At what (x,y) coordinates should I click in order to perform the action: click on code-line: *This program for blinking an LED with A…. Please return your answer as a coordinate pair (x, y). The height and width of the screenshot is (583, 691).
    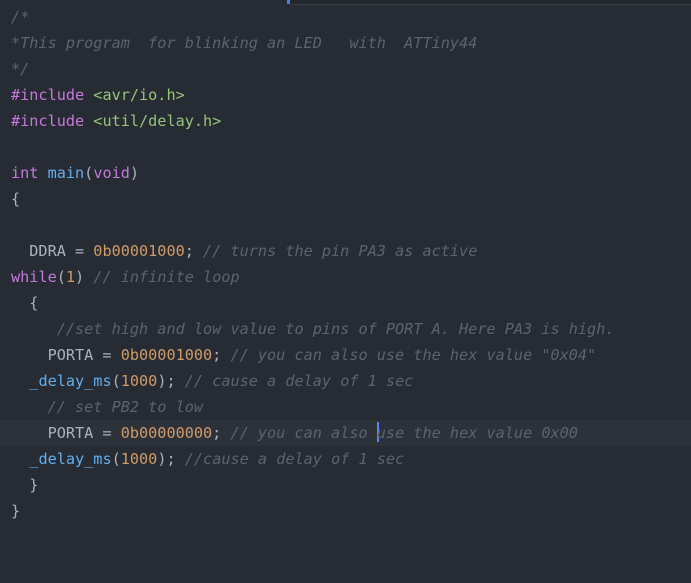
    Looking at the image, I should click on (244, 43).